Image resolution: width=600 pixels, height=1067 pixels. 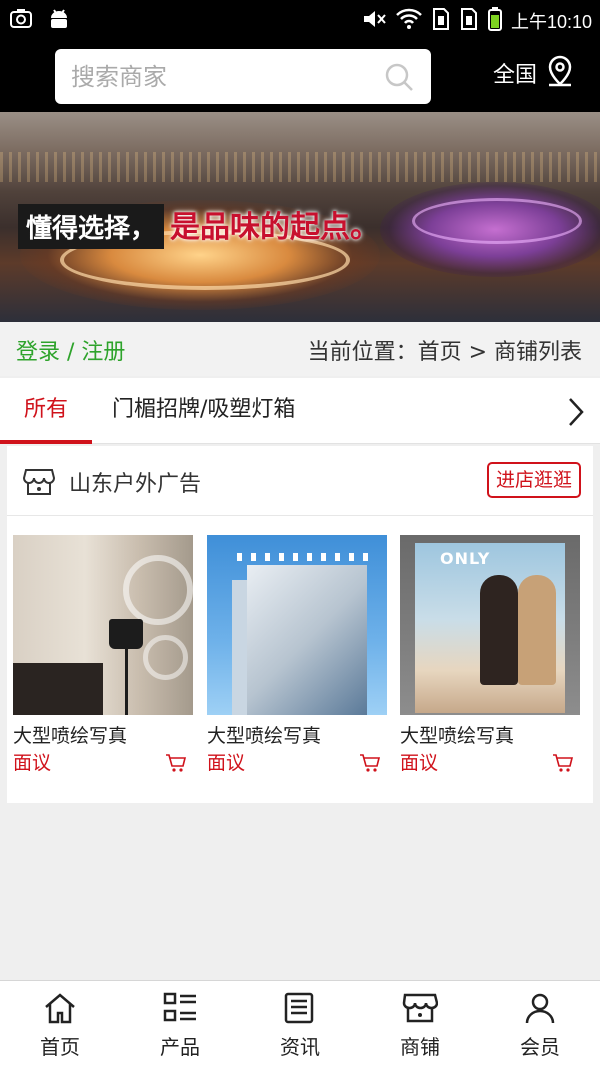 What do you see at coordinates (46, 411) in the screenshot?
I see `tab-all: 所有` at bounding box center [46, 411].